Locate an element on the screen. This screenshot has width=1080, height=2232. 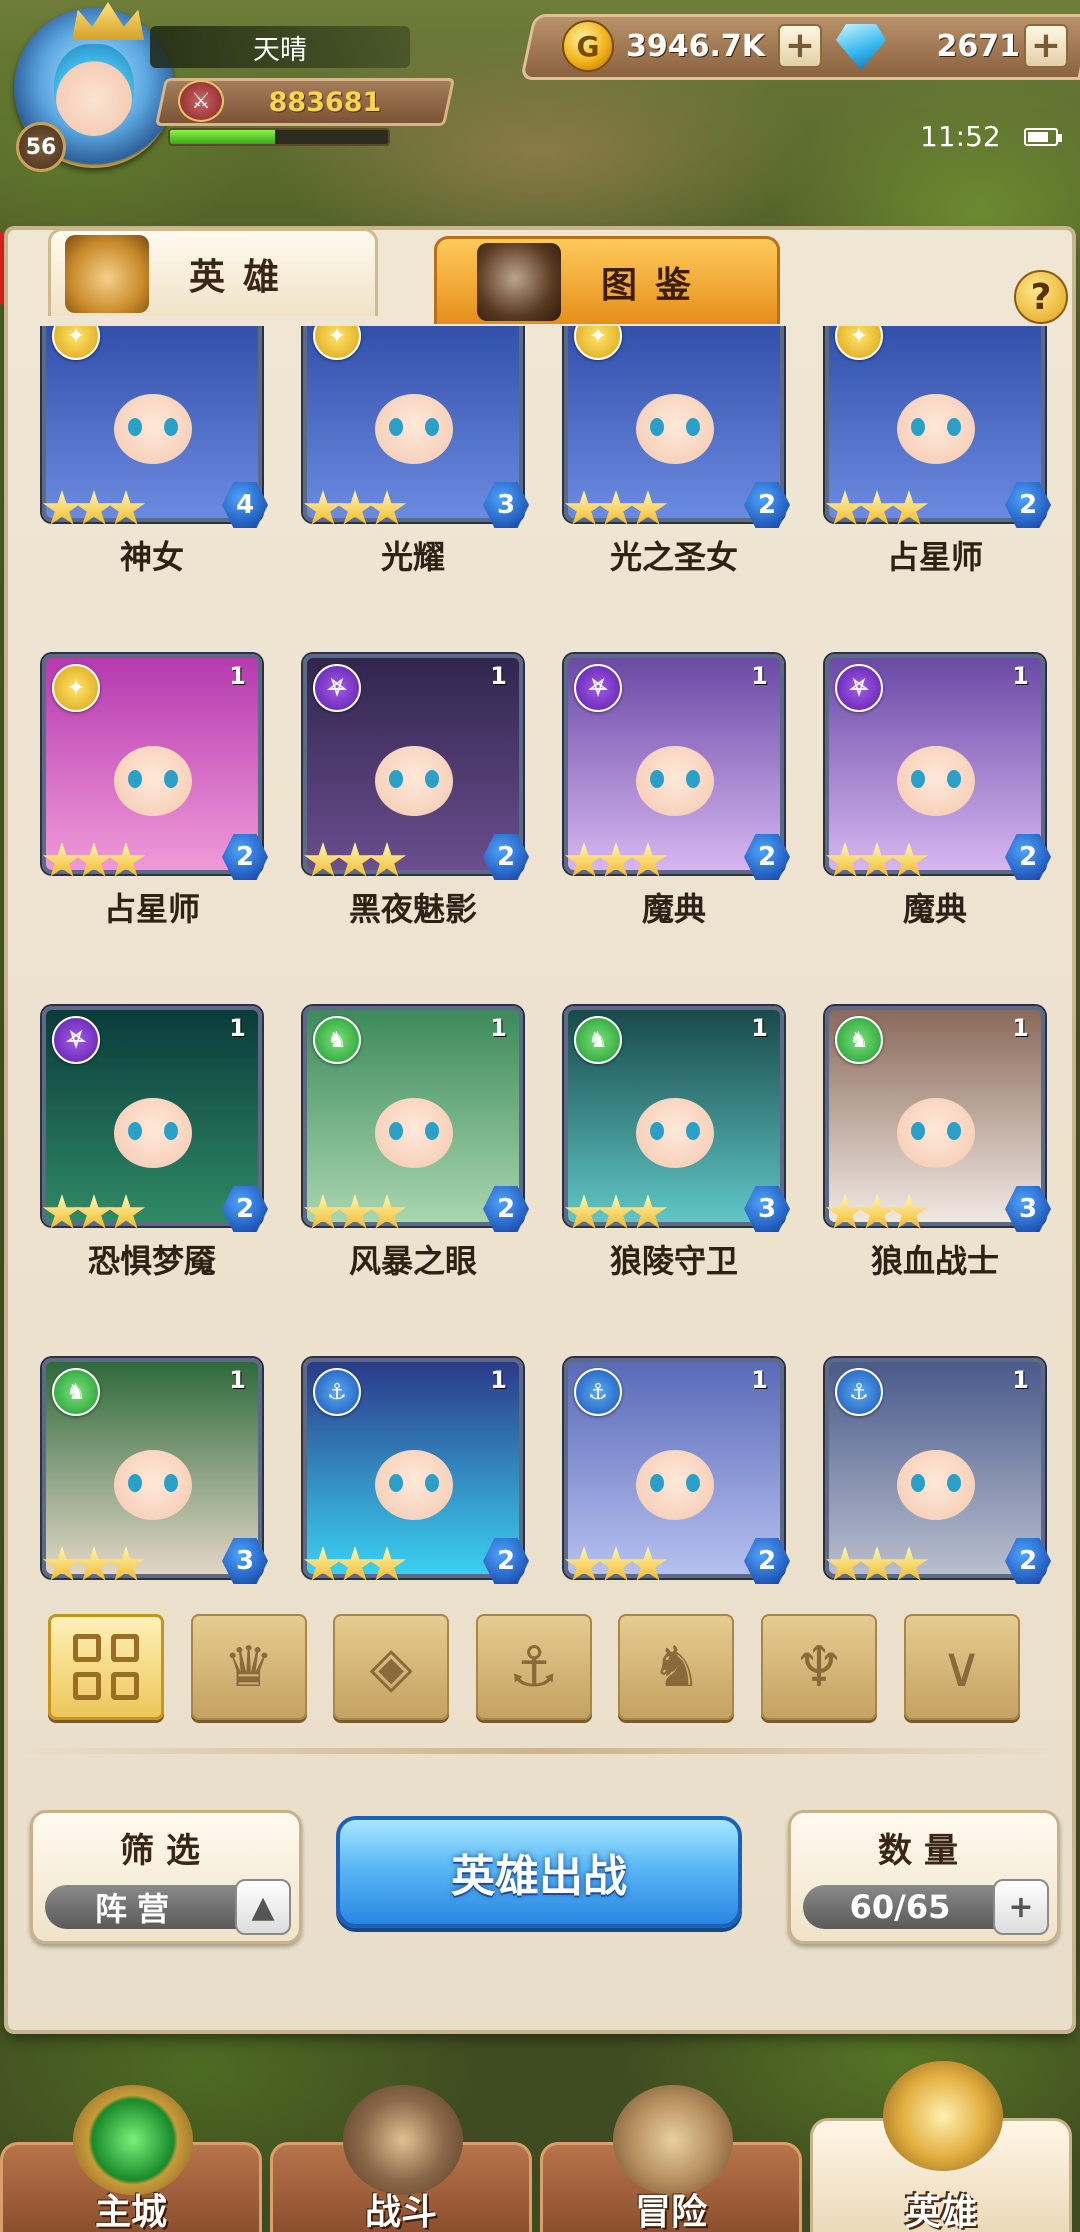
nav-tab: 主城 is located at coordinates (131, 2158).